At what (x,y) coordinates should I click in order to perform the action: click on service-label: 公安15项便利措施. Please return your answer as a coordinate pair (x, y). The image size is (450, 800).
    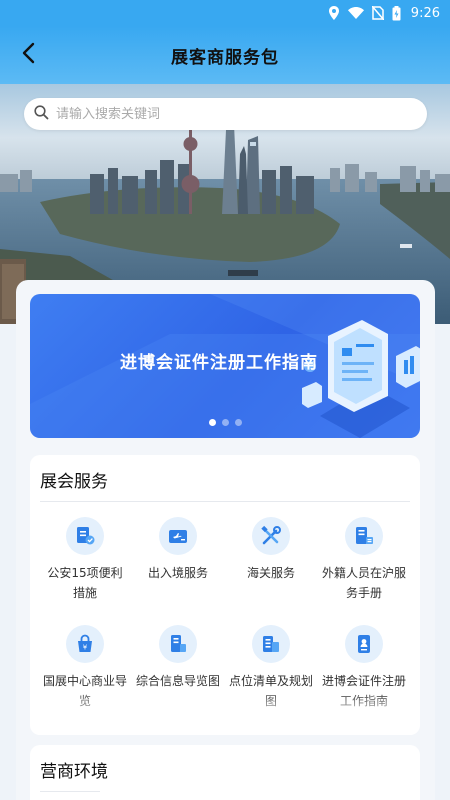
    Looking at the image, I should click on (85, 583).